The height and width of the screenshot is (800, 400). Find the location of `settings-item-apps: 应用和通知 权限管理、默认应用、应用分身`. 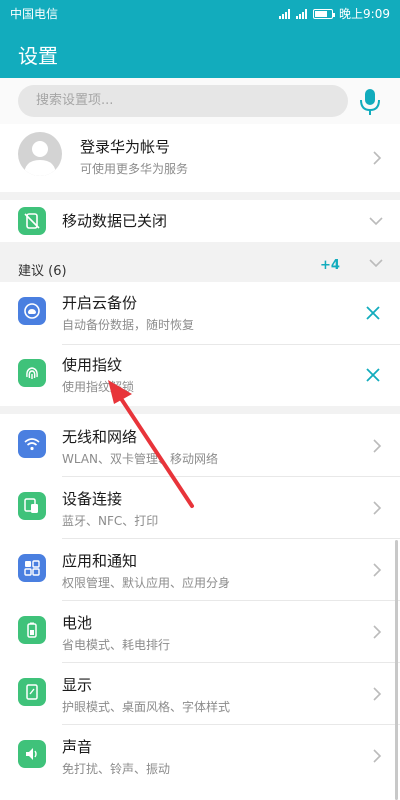

settings-item-apps: 应用和通知 权限管理、默认应用、应用分身 is located at coordinates (200, 569).